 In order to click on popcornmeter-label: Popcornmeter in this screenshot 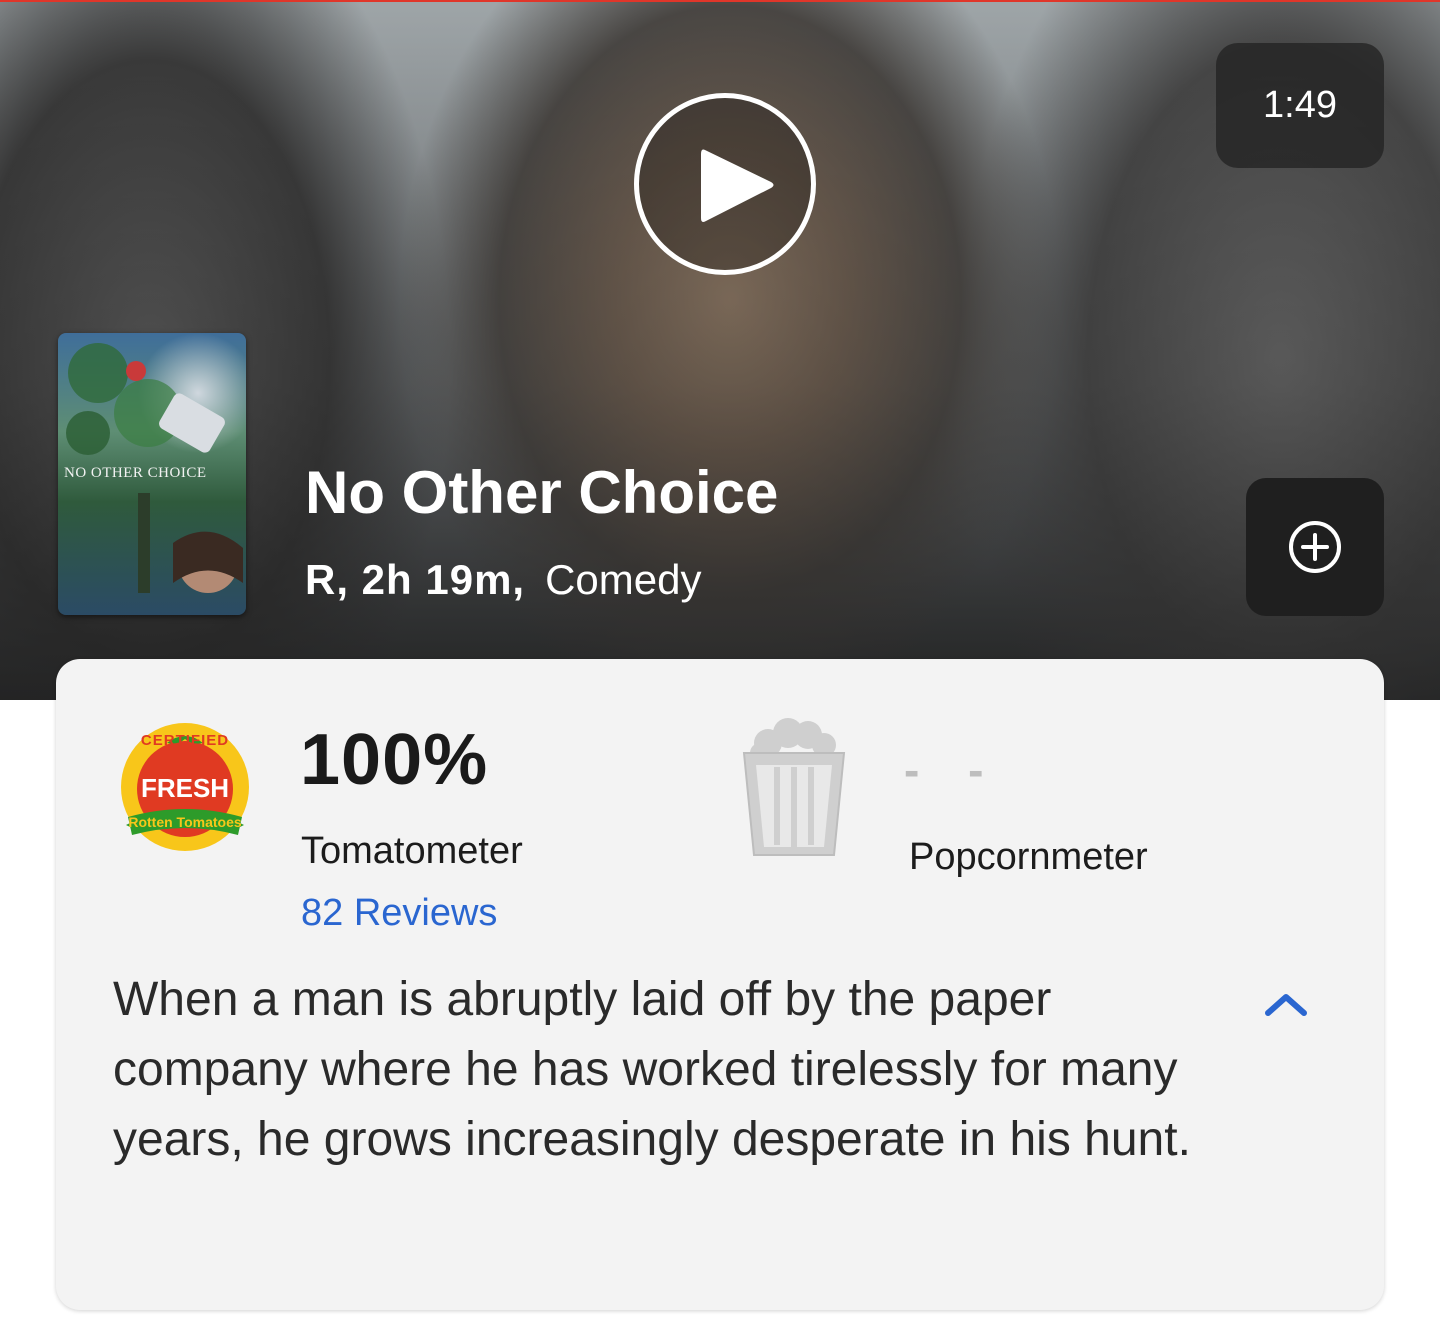, I will do `click(1028, 857)`.